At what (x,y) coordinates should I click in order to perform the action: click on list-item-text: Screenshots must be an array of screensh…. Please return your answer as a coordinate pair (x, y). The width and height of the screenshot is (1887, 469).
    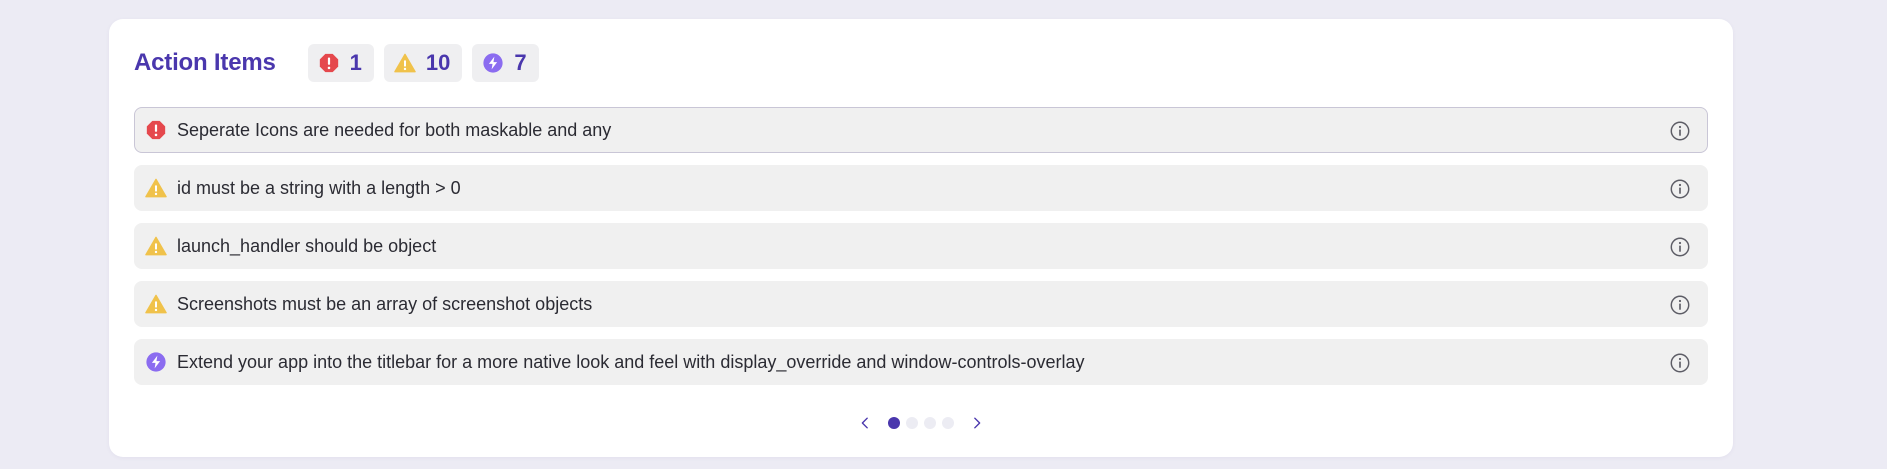
    Looking at the image, I should click on (385, 303).